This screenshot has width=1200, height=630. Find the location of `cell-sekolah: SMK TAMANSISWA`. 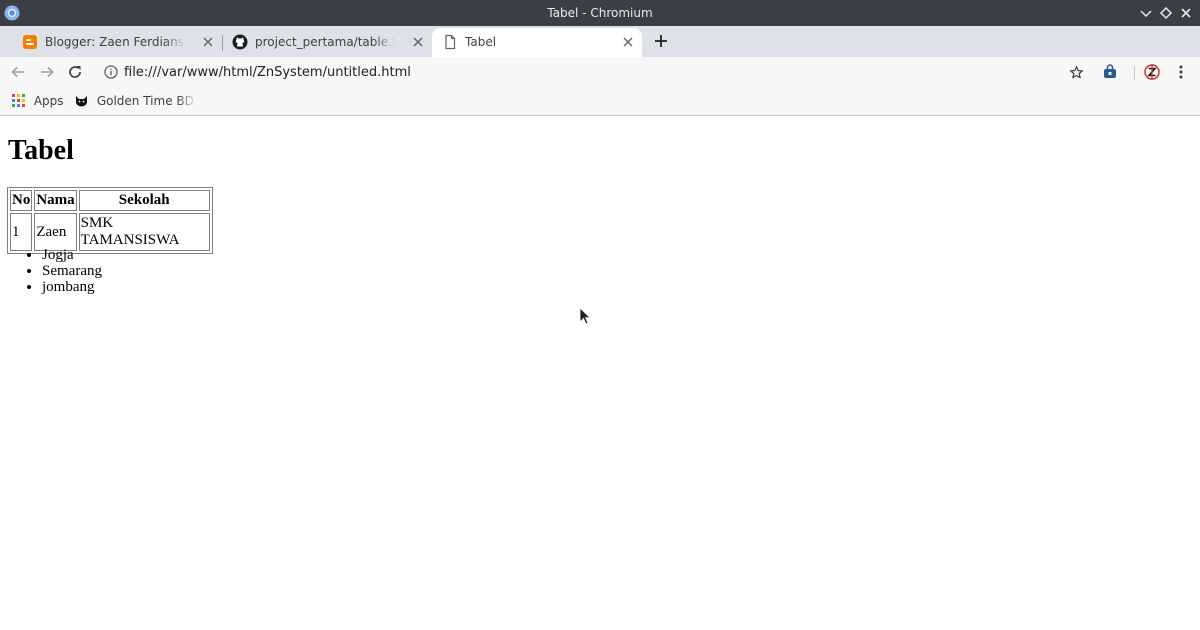

cell-sekolah: SMK TAMANSISWA is located at coordinates (144, 232).